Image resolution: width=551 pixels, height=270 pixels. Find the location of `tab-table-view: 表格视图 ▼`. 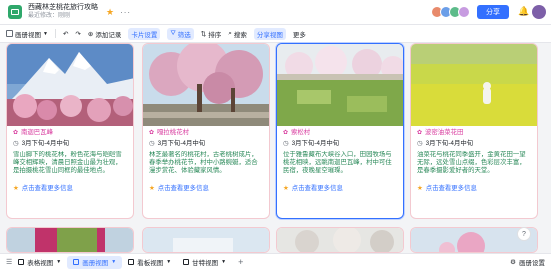

tab-table-view: 表格视图 ▼ is located at coordinates (39, 262).